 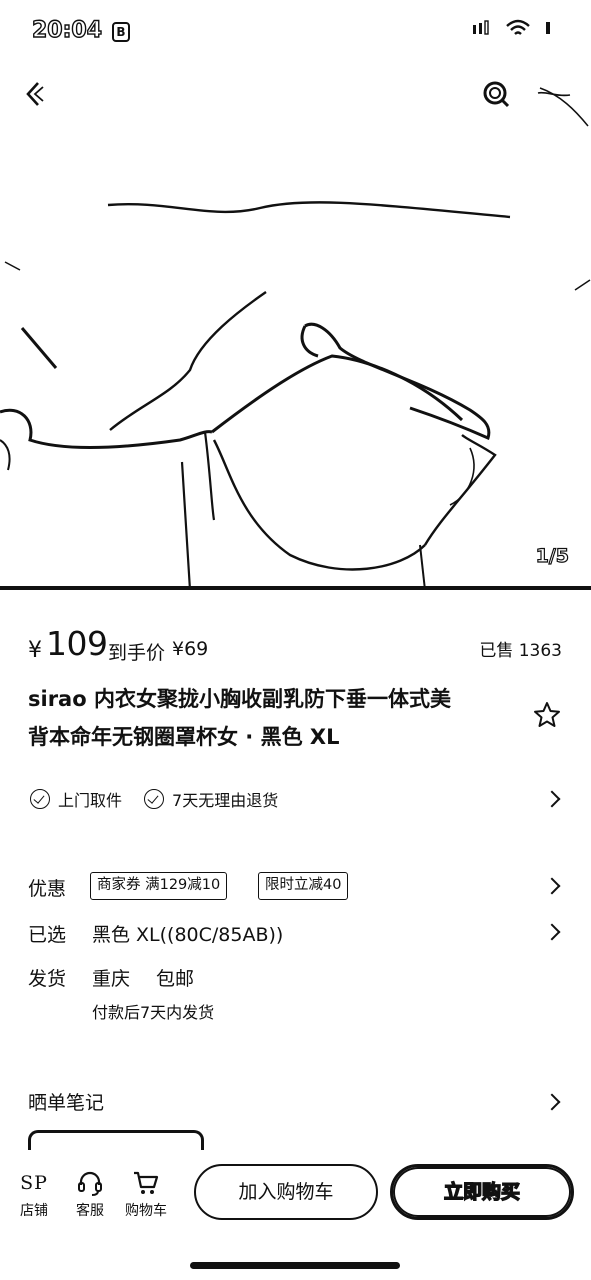 What do you see at coordinates (225, 800) in the screenshot?
I see `service-label: 7天无理由退货` at bounding box center [225, 800].